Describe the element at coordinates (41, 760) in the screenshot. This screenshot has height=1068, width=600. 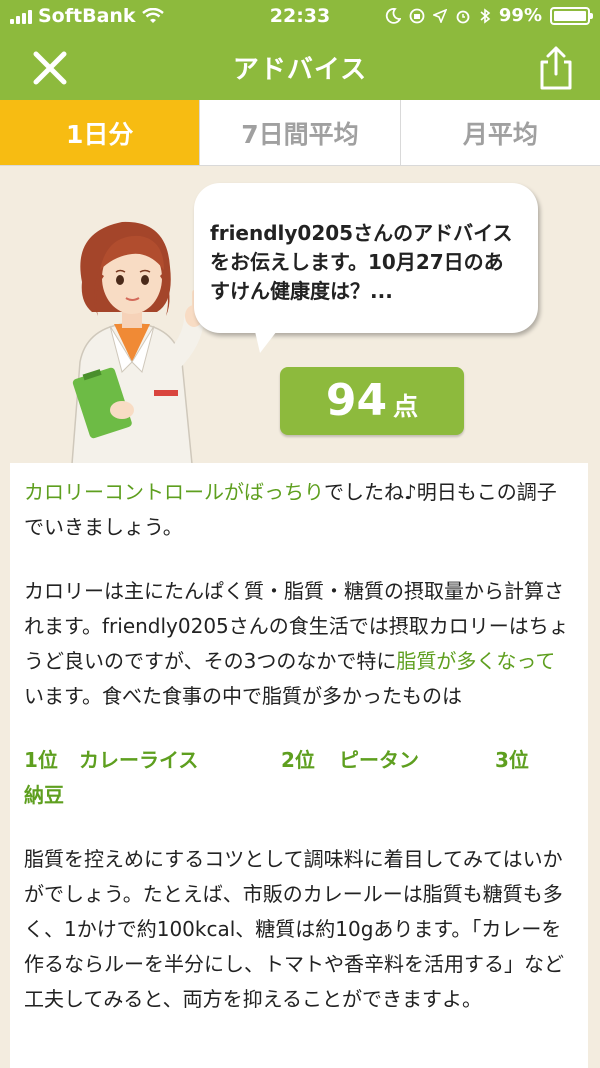
I see `rank-label-1: 1位` at that location.